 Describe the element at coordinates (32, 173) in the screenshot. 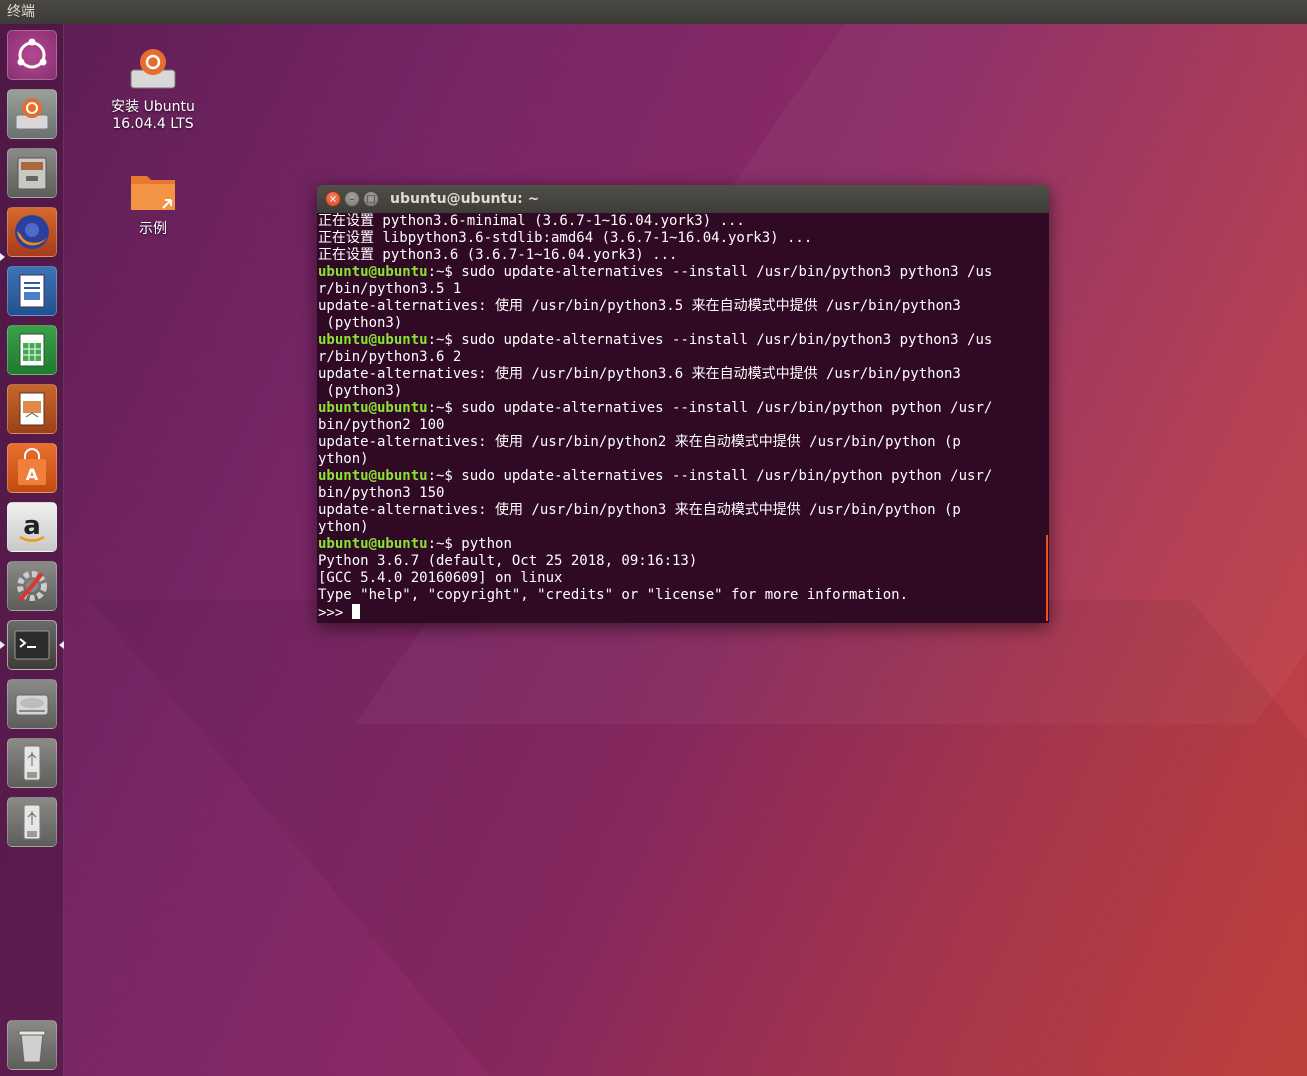

I see `files-button` at that location.